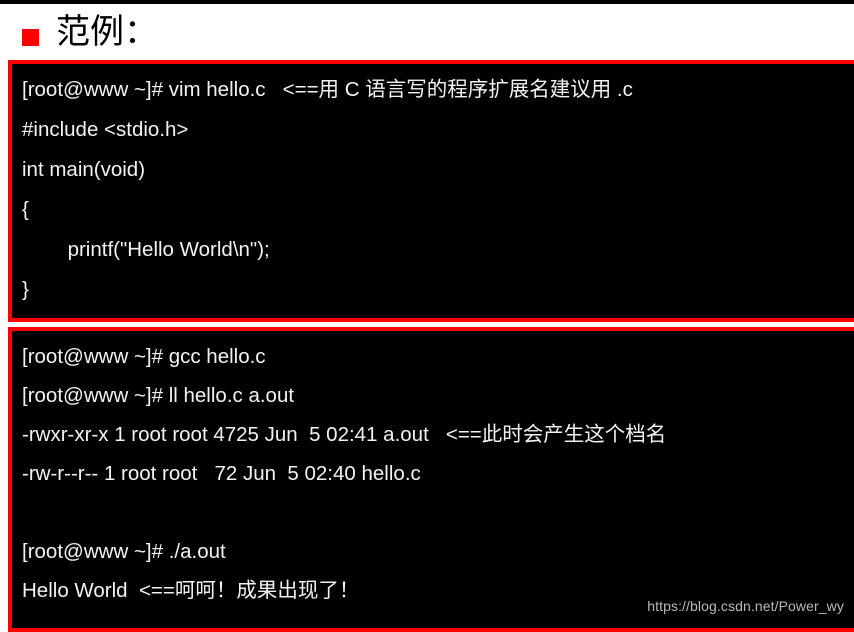  I want to click on terminal-line: int main(void), so click(84, 169).